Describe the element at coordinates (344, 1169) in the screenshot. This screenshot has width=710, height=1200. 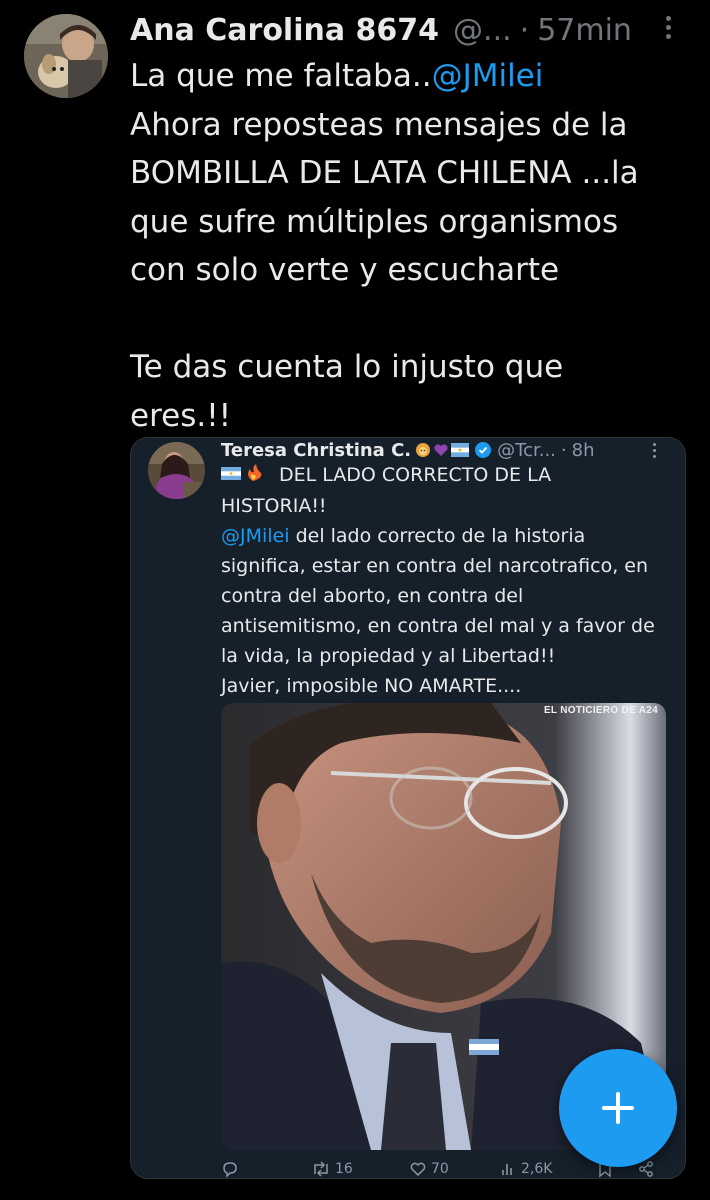
I see `repost-count: 16` at that location.